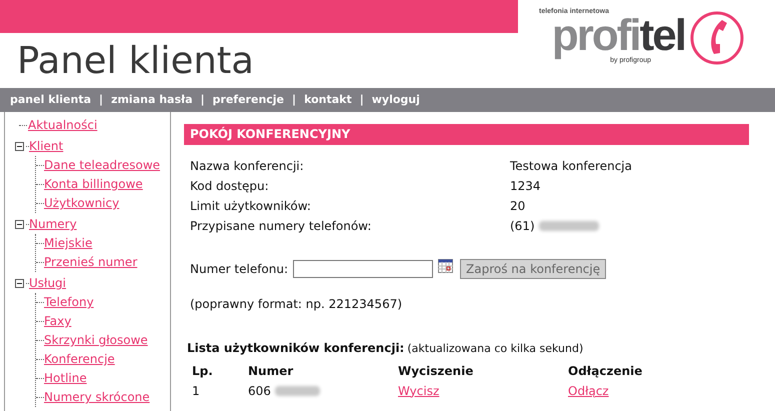 This screenshot has width=775, height=411. Describe the element at coordinates (396, 100) in the screenshot. I see `nav-link: wyloguj` at that location.